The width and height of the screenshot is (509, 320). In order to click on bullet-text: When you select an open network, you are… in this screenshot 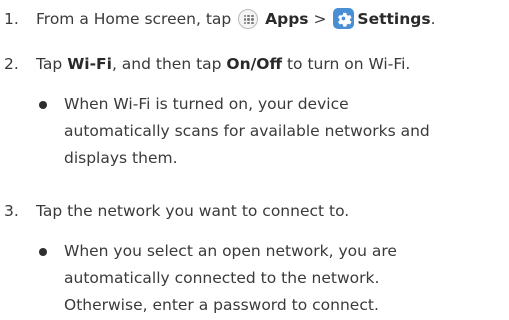, I will do `click(230, 278)`.